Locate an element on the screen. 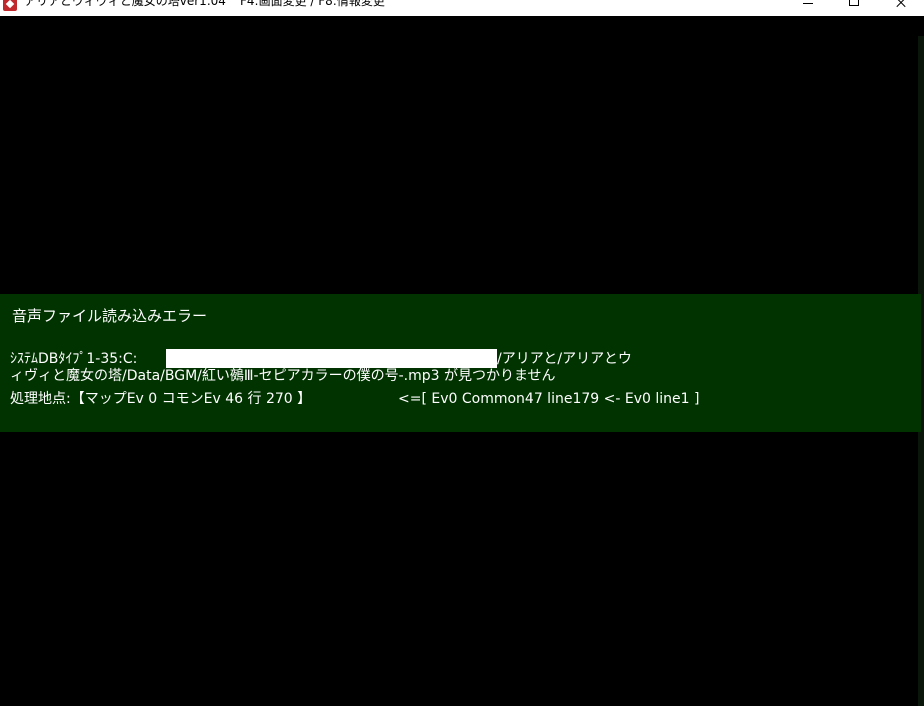  close-button is located at coordinates (900, 8).